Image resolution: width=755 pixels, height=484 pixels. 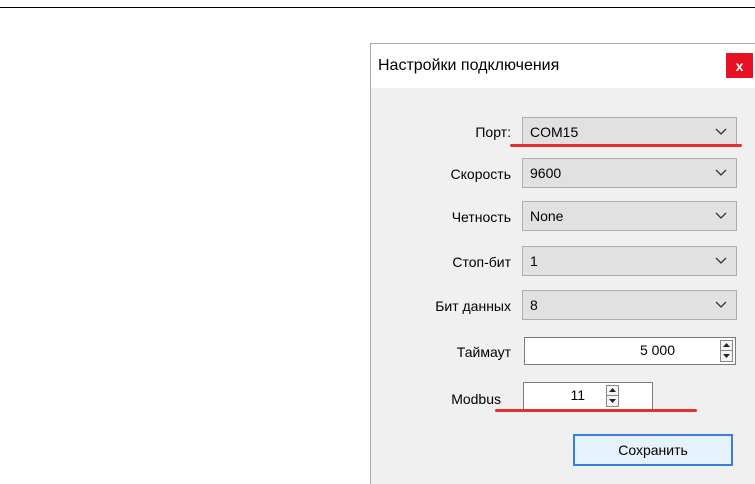 I want to click on data-bits-value: 8, so click(x=534, y=305).